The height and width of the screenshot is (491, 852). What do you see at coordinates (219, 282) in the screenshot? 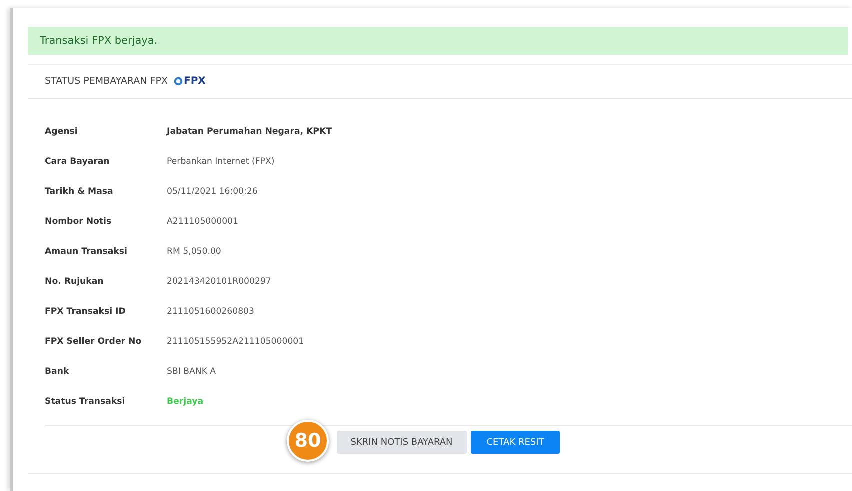
I see `field-value: 202143420101R000297` at bounding box center [219, 282].